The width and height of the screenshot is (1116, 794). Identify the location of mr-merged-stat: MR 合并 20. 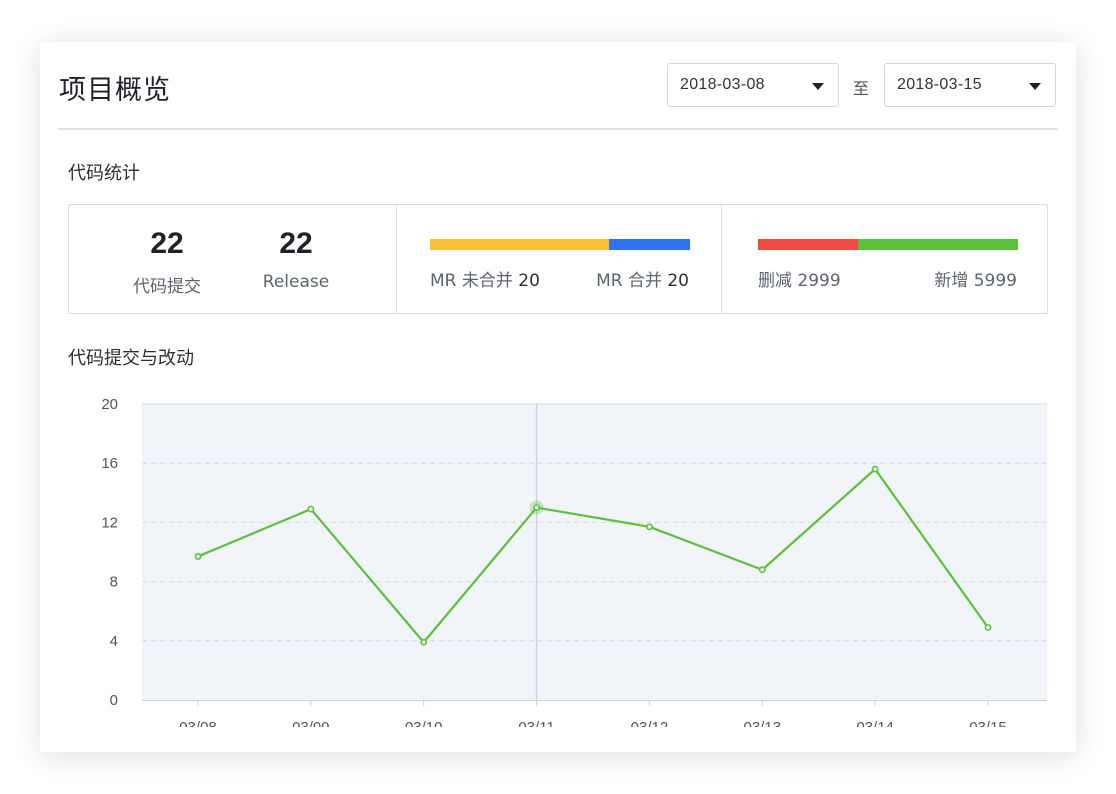
(642, 278).